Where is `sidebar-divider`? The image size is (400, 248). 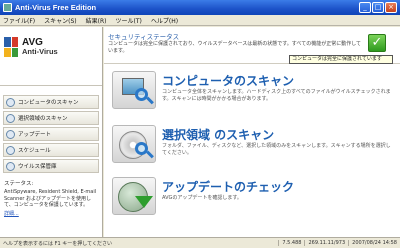 sidebar-divider is located at coordinates (51, 85).